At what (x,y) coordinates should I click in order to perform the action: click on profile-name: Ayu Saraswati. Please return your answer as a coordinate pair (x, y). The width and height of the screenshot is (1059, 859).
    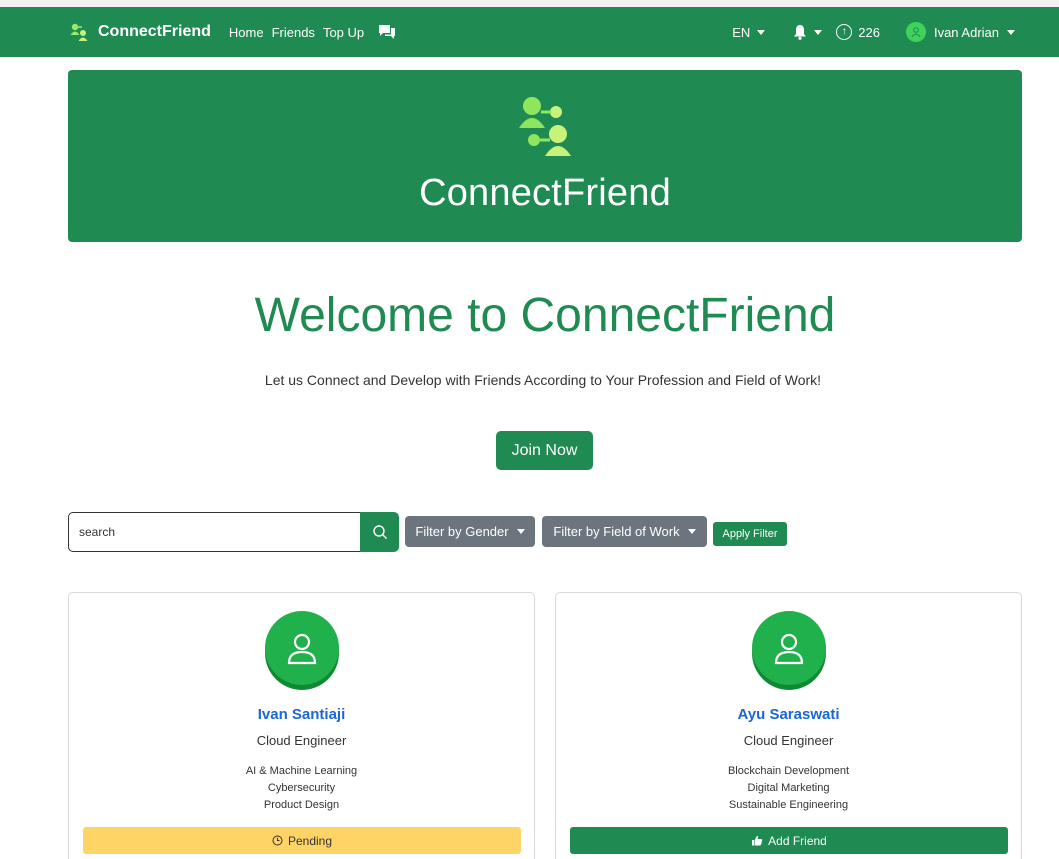
    Looking at the image, I should click on (788, 714).